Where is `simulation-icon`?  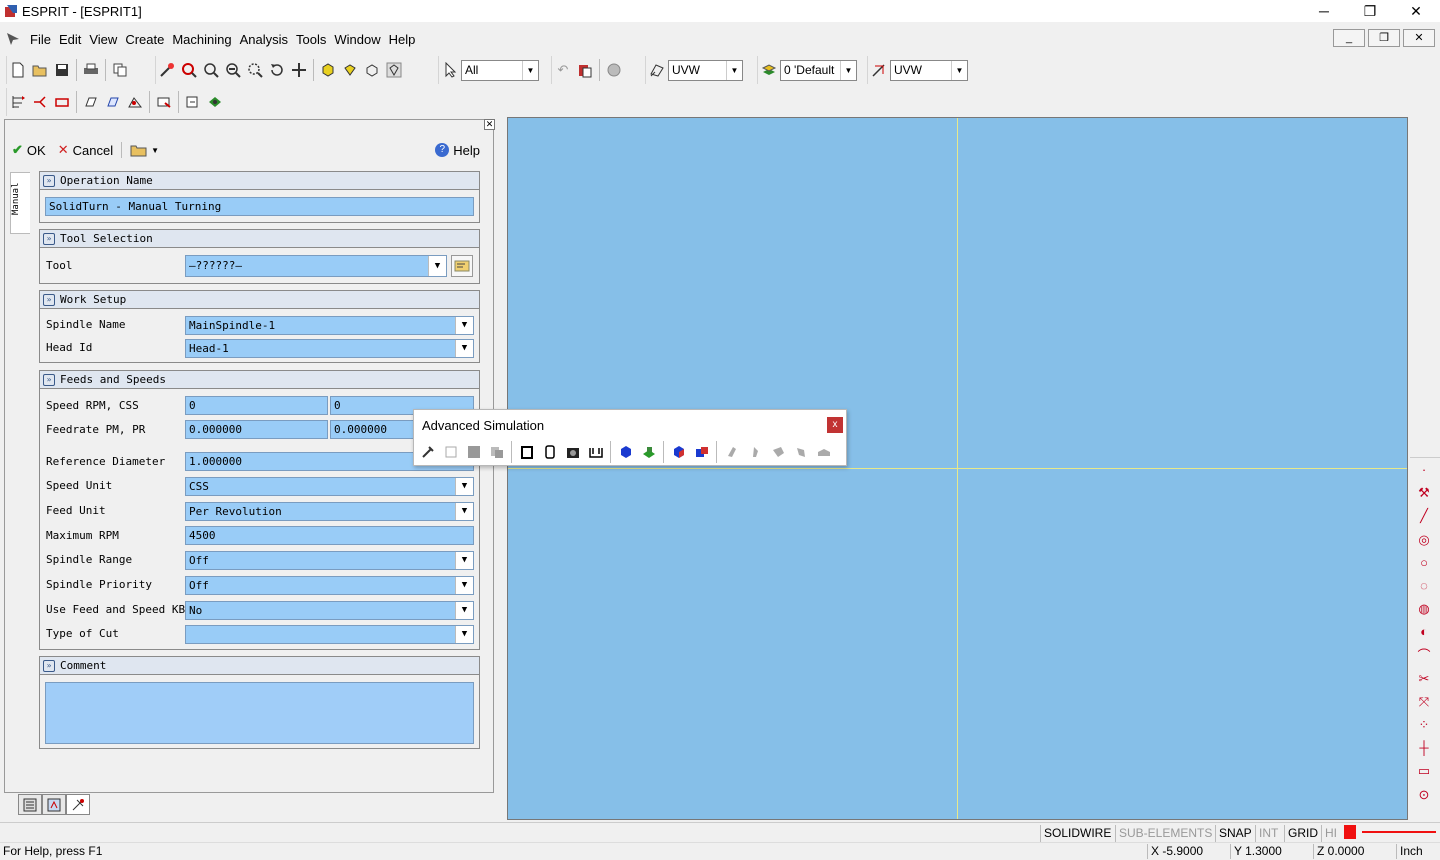
simulation-icon is located at coordinates (193, 102).